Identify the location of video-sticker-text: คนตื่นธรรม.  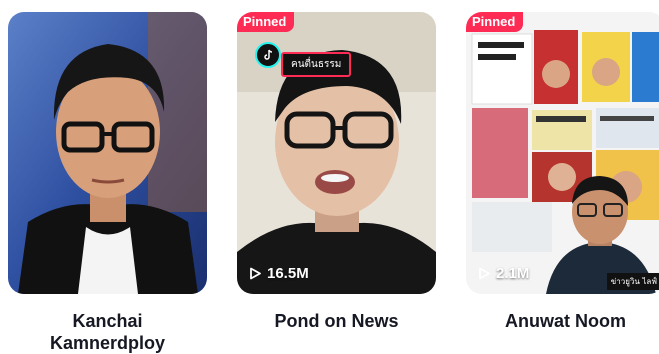
(316, 64).